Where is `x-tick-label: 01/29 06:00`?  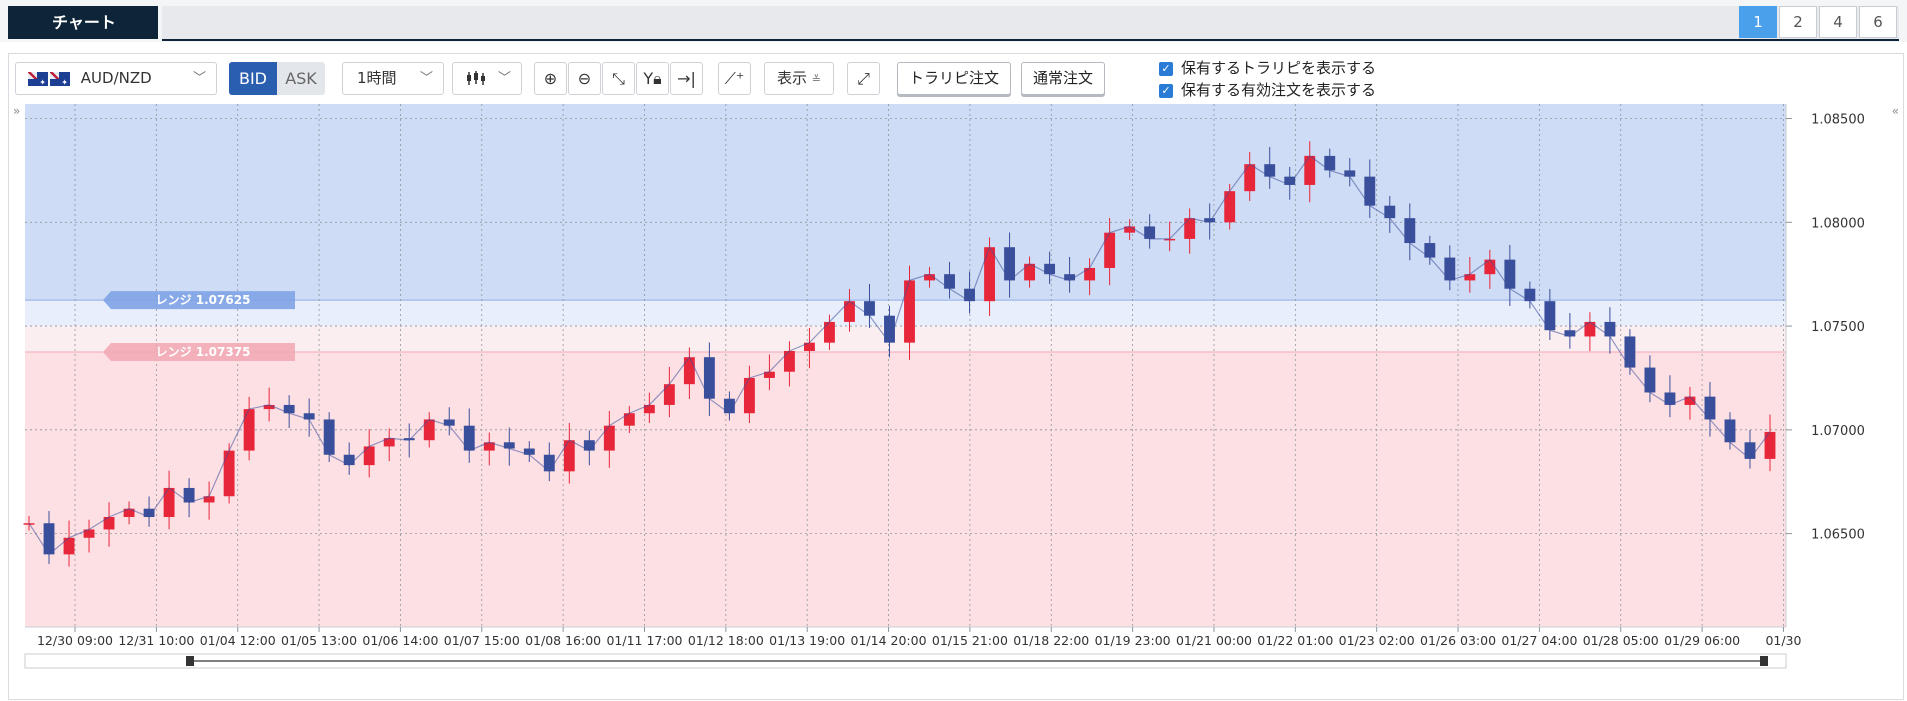 x-tick-label: 01/29 06:00 is located at coordinates (1702, 640).